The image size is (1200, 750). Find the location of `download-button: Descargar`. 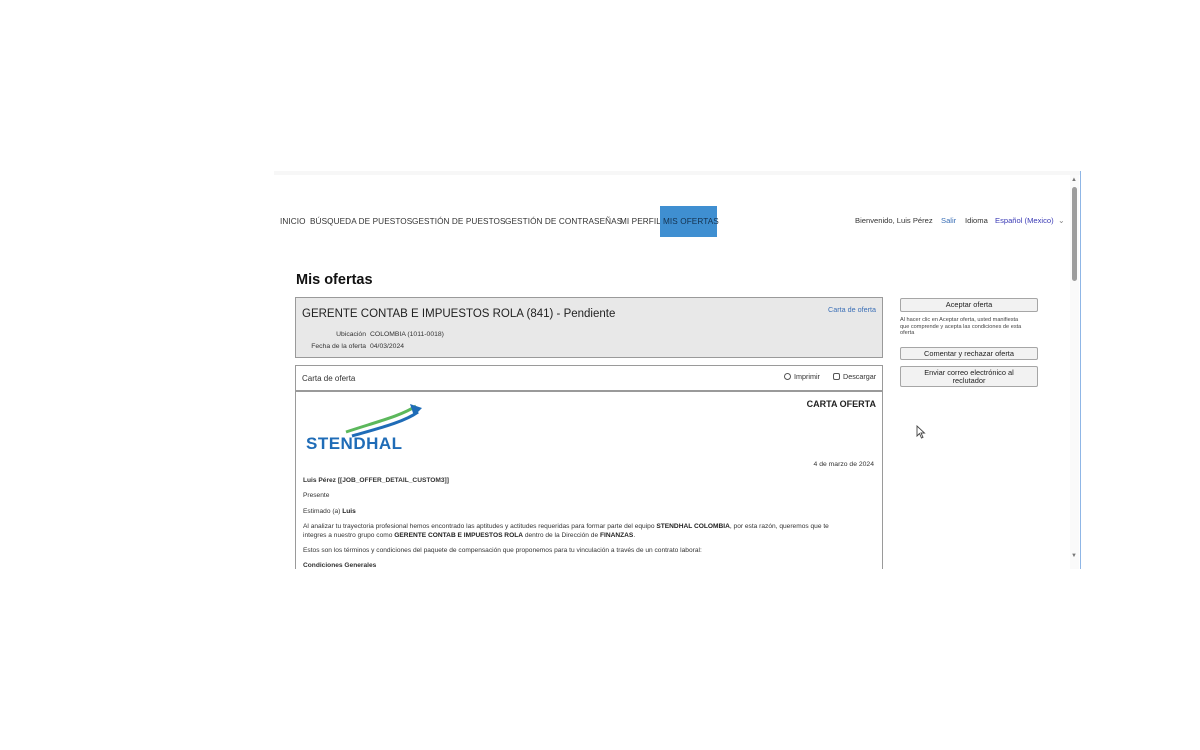

download-button: Descargar is located at coordinates (854, 376).